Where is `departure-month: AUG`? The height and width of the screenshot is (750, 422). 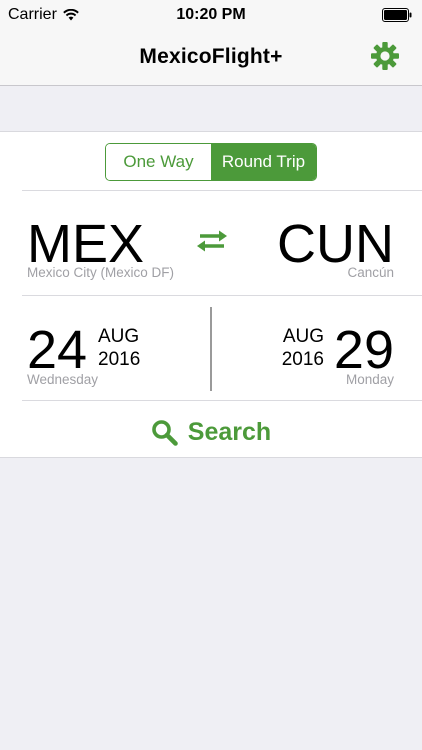 departure-month: AUG is located at coordinates (119, 336).